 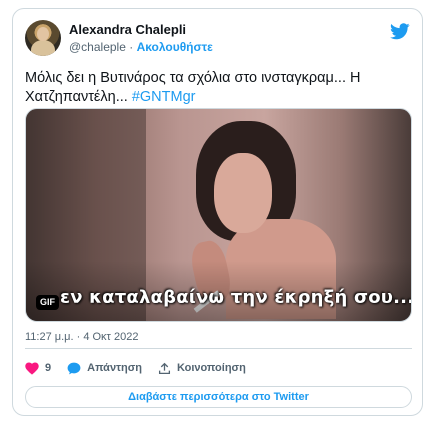 What do you see at coordinates (32, 368) in the screenshot?
I see `heart-icon` at bounding box center [32, 368].